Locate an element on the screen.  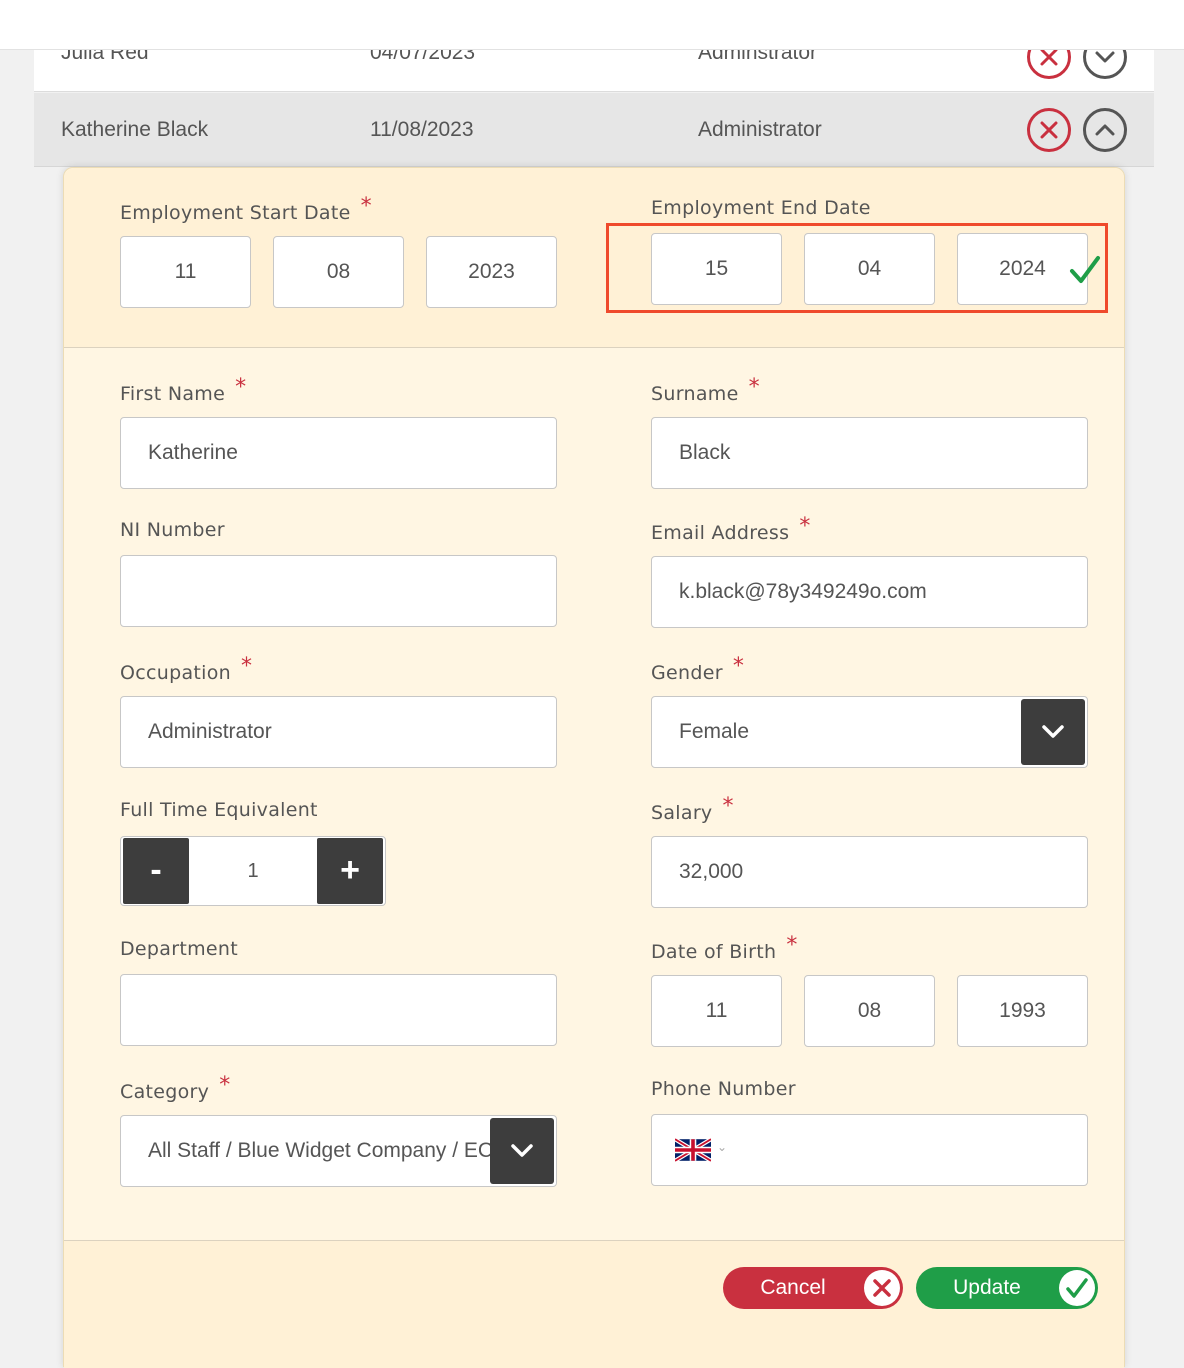
chevron-up-icon is located at coordinates (1105, 130).